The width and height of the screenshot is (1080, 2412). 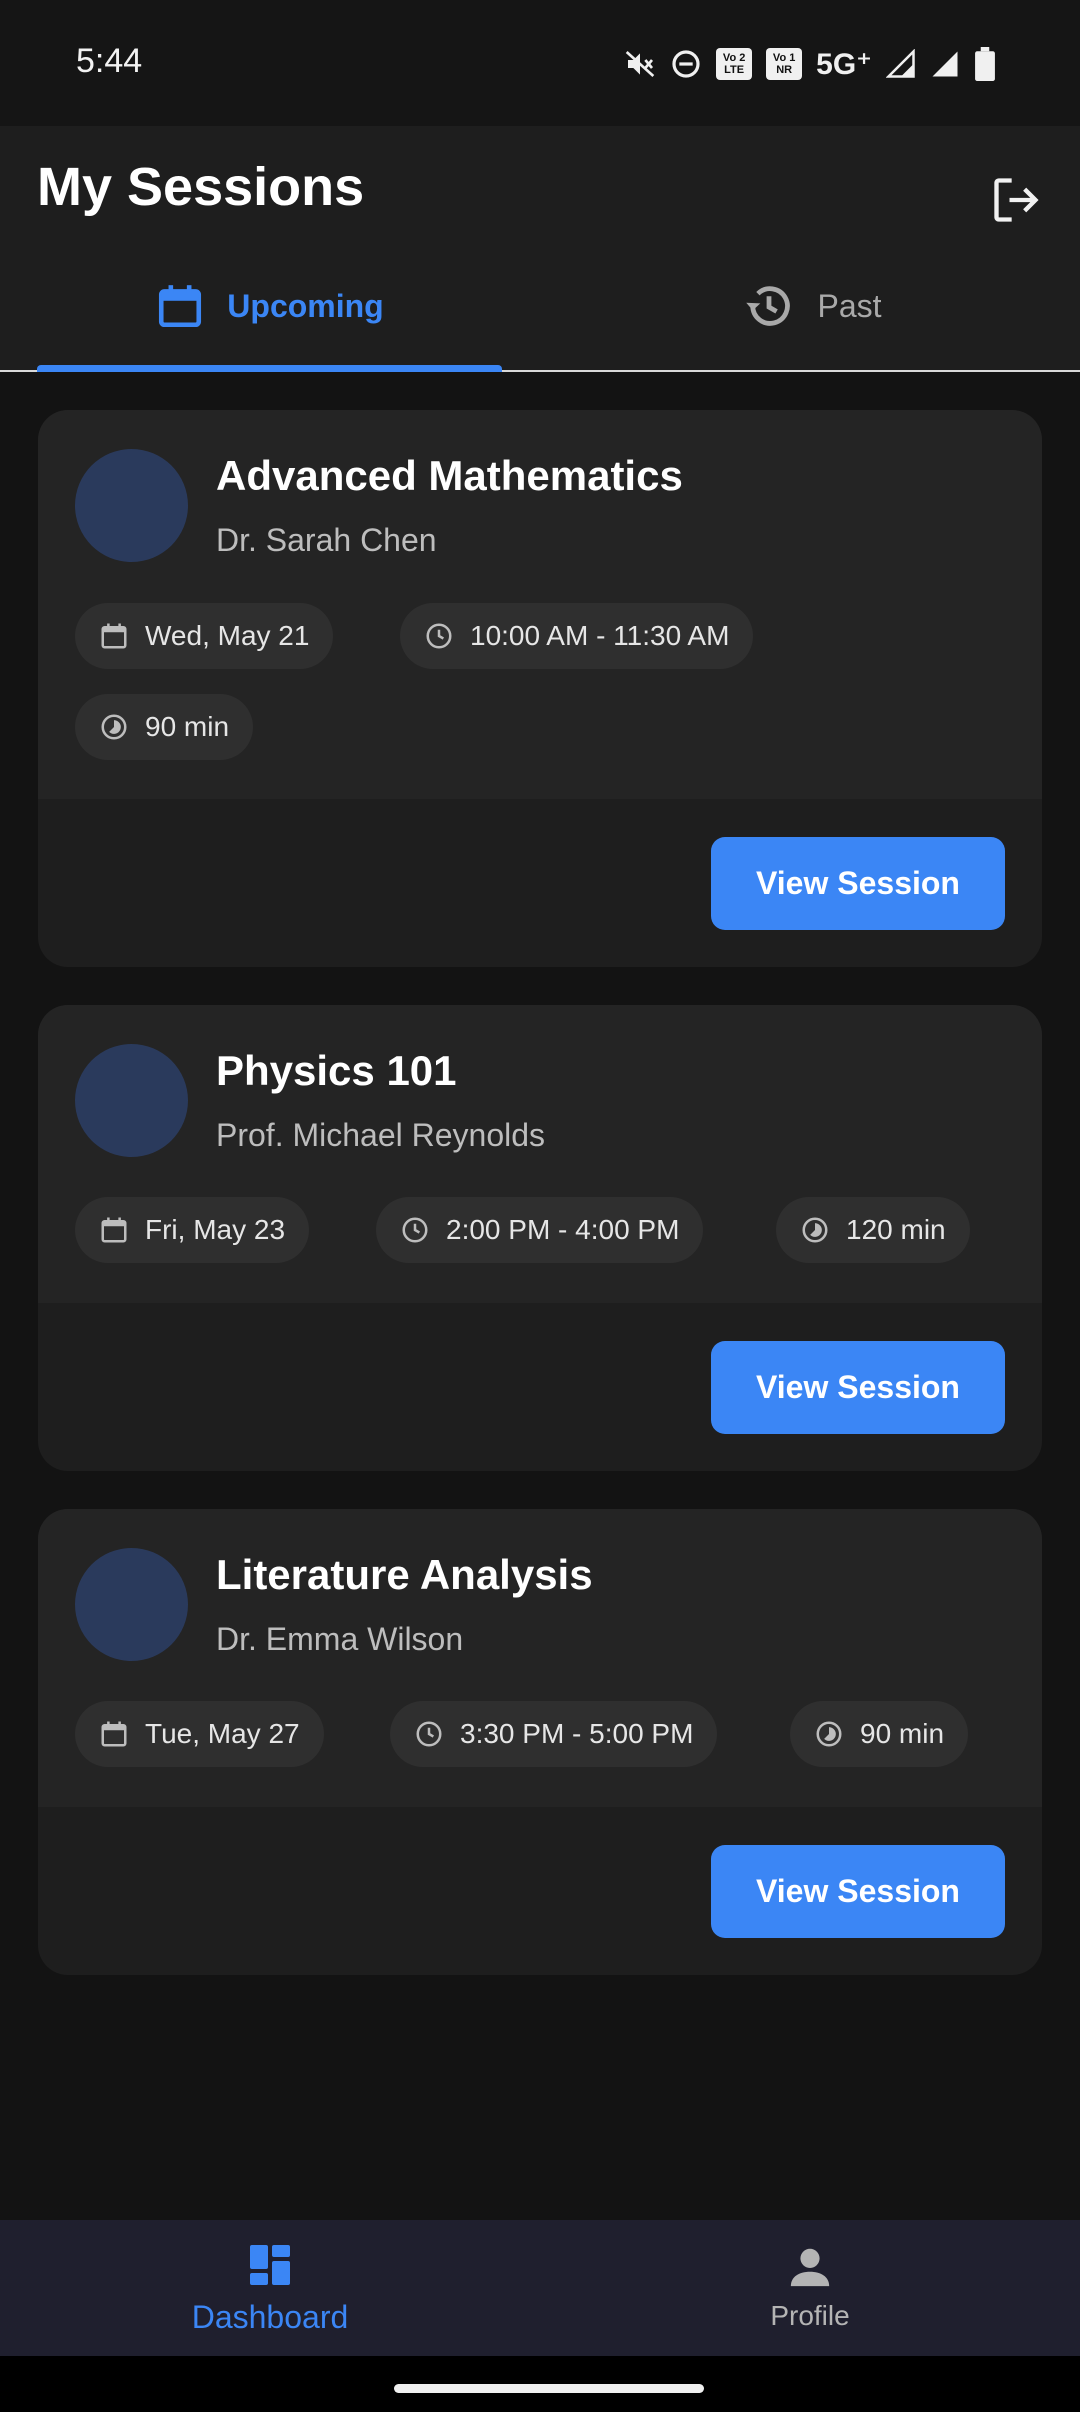 I want to click on date-chip: Wed, May 21, so click(x=204, y=636).